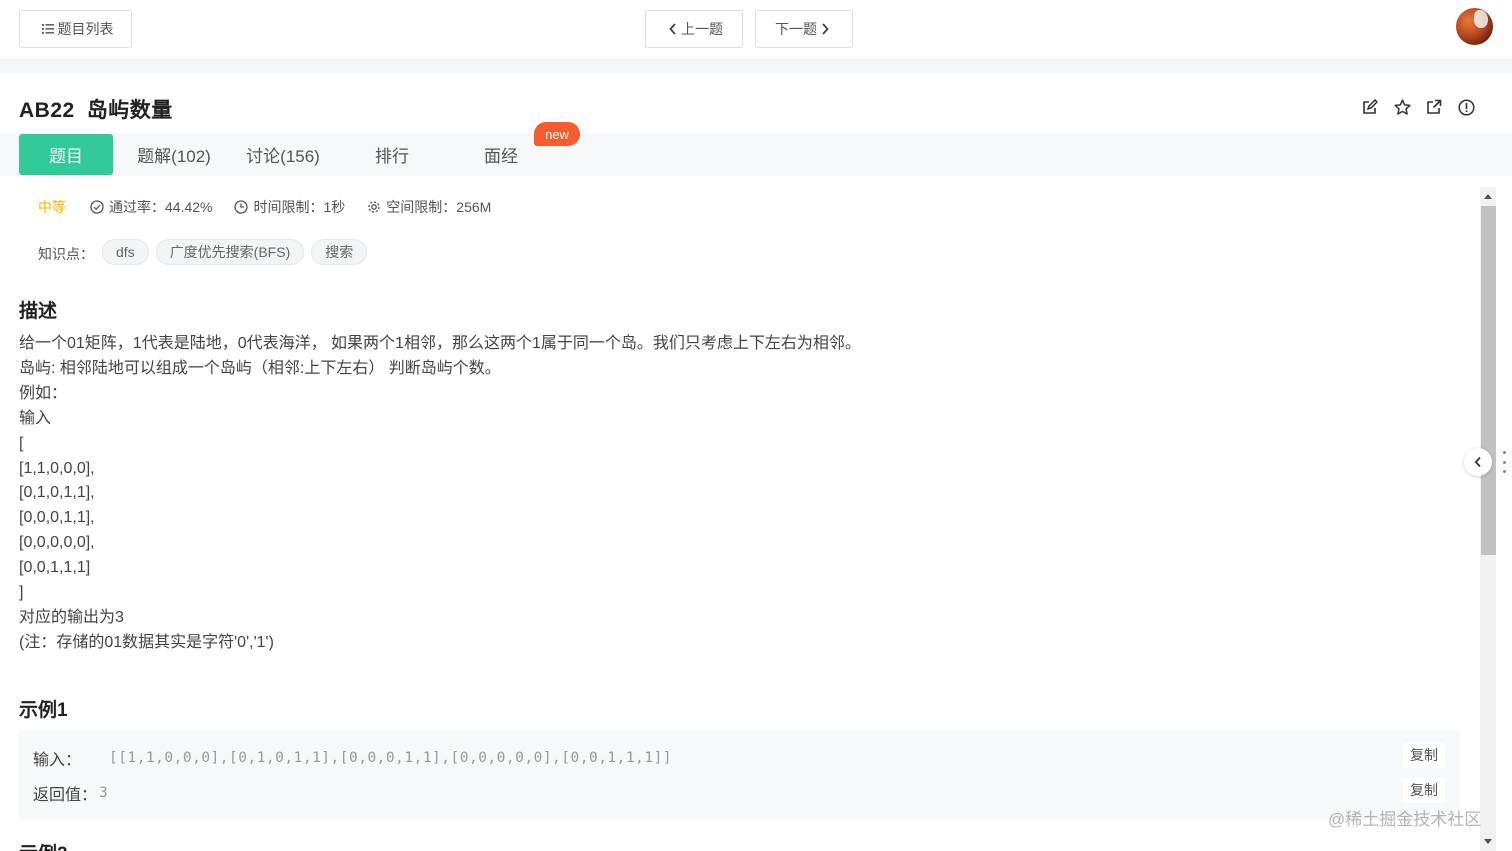  I want to click on time-limit: 时间限制：1秒, so click(289, 207).